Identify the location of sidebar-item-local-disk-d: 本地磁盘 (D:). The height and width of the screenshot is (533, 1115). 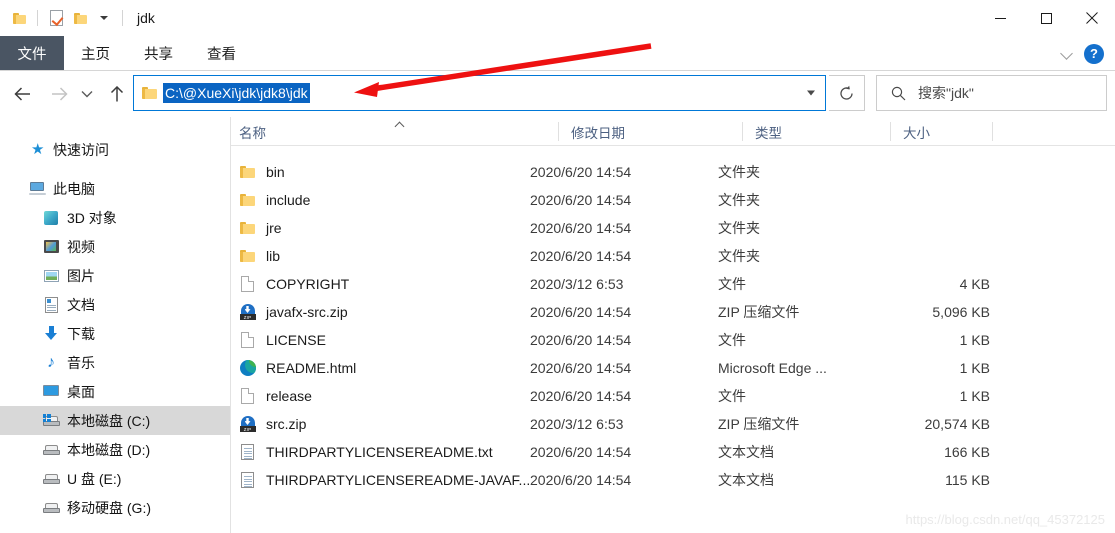
(115, 449).